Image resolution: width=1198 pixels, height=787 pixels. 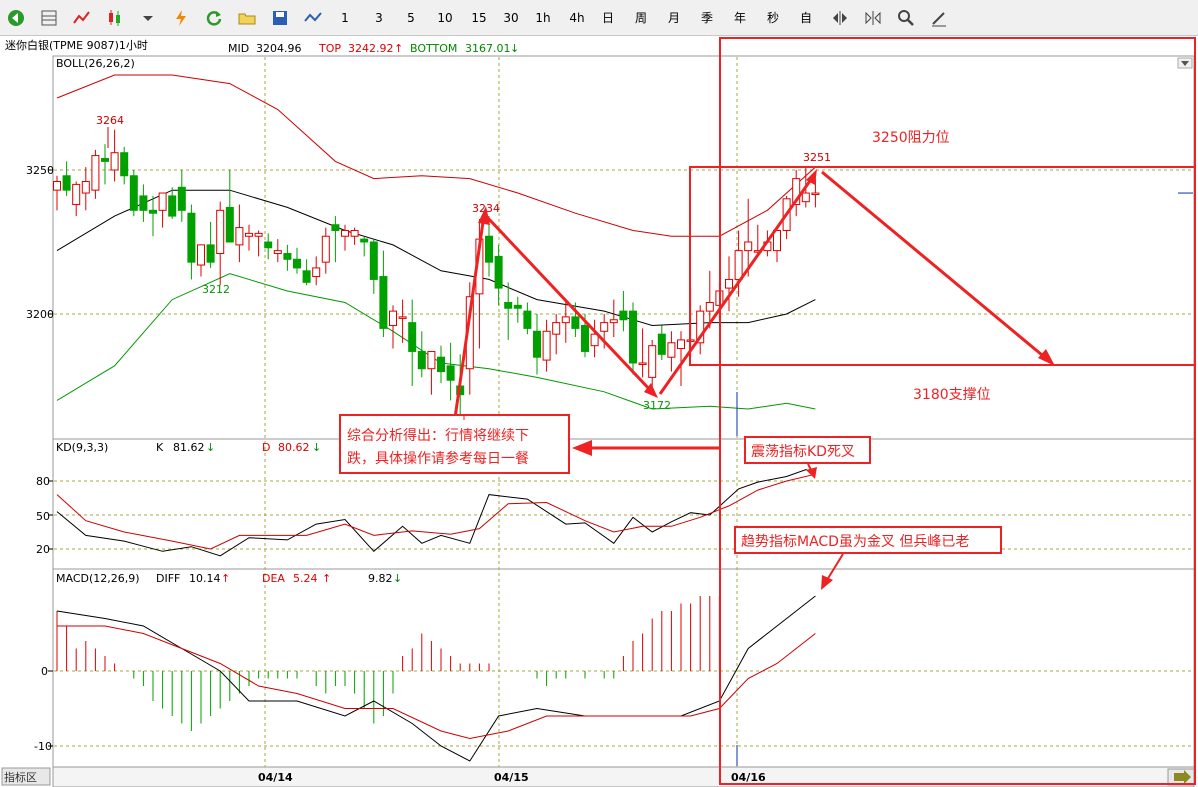 What do you see at coordinates (76, 45) in the screenshot?
I see `symbol-title: 迷你白银(TPME 9087)1小时` at bounding box center [76, 45].